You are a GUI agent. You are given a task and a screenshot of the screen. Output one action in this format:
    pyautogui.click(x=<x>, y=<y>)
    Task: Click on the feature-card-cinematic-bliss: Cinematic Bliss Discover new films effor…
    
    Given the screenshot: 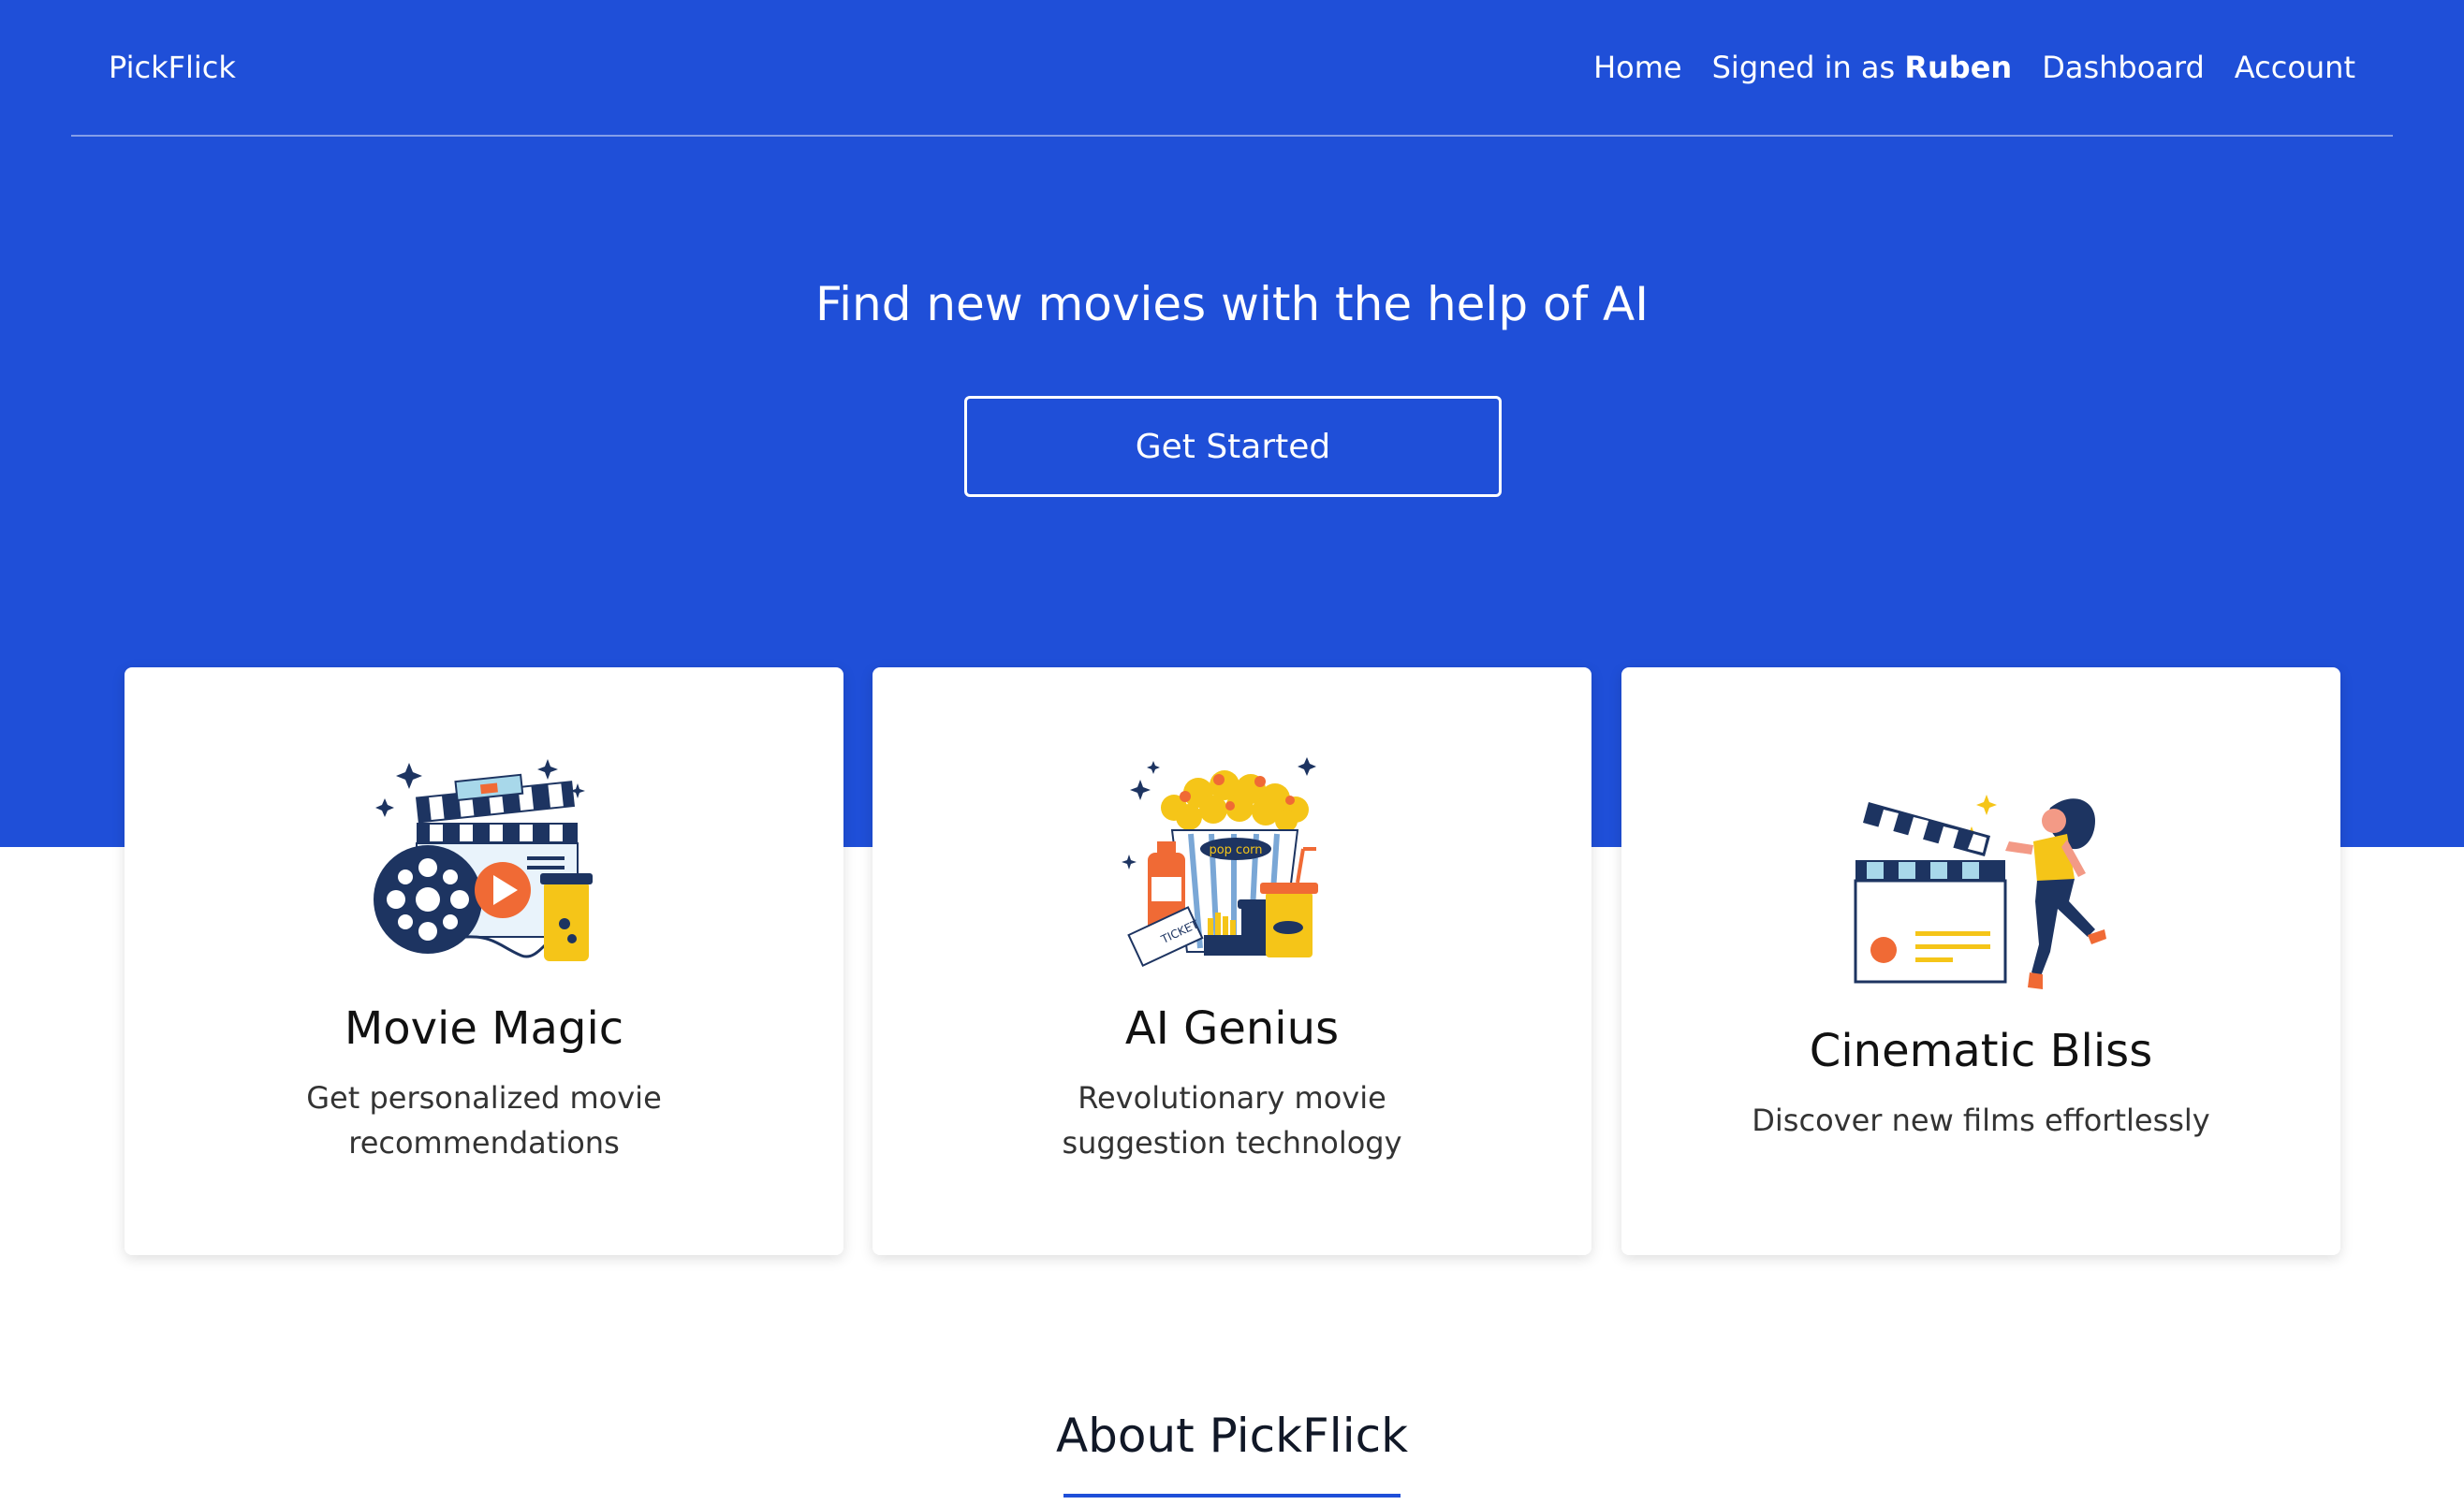 What is the action you would take?
    pyautogui.click(x=1981, y=961)
    